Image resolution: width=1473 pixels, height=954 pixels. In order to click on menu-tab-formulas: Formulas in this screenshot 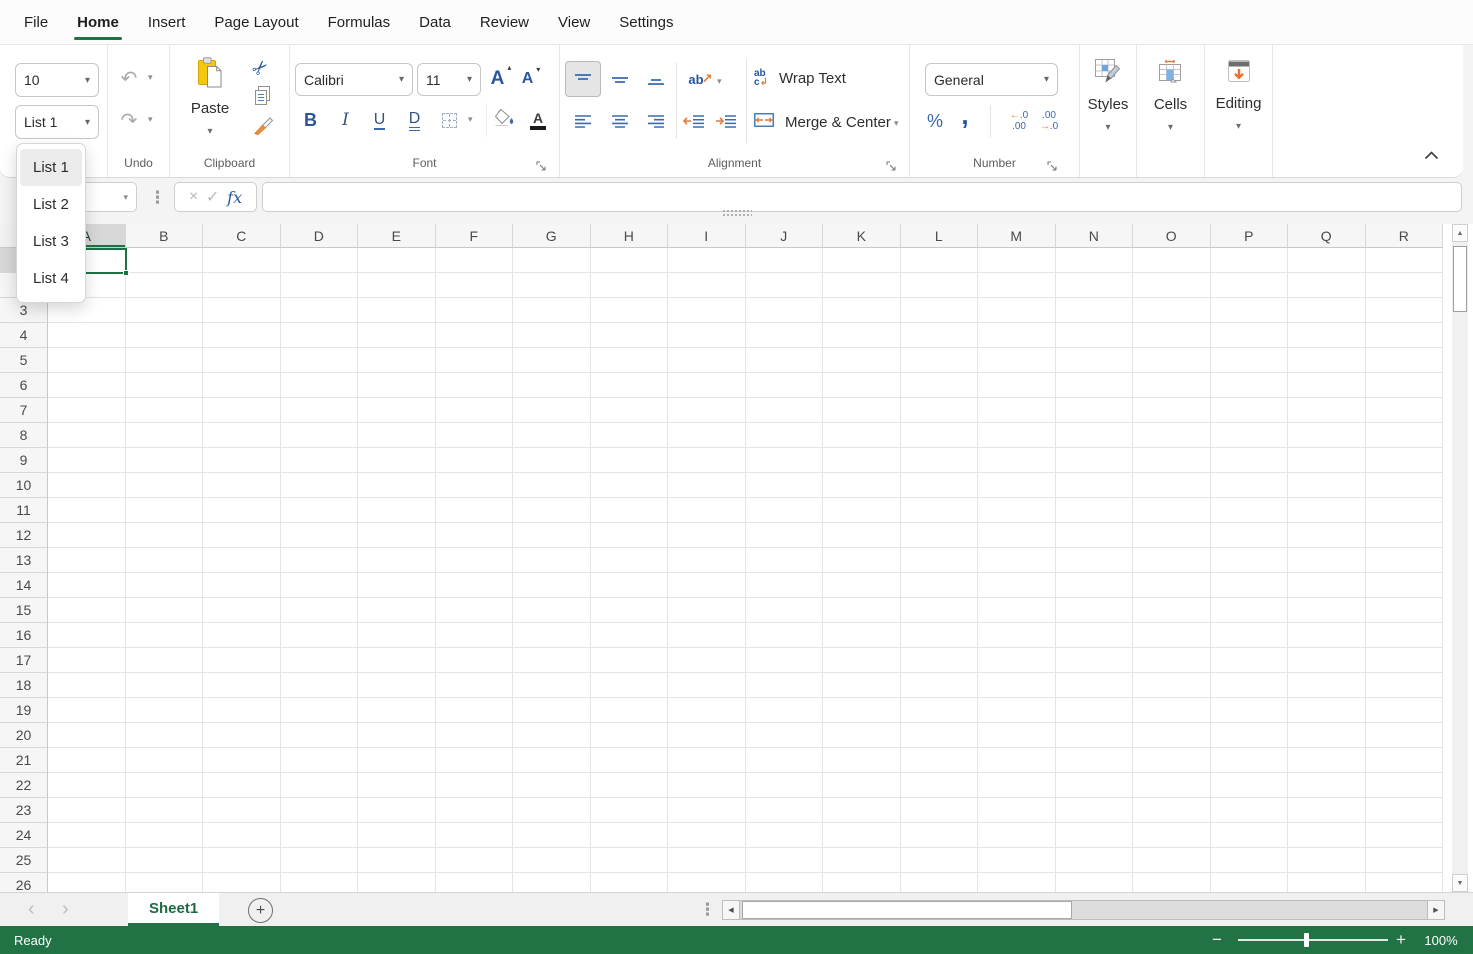, I will do `click(359, 22)`.